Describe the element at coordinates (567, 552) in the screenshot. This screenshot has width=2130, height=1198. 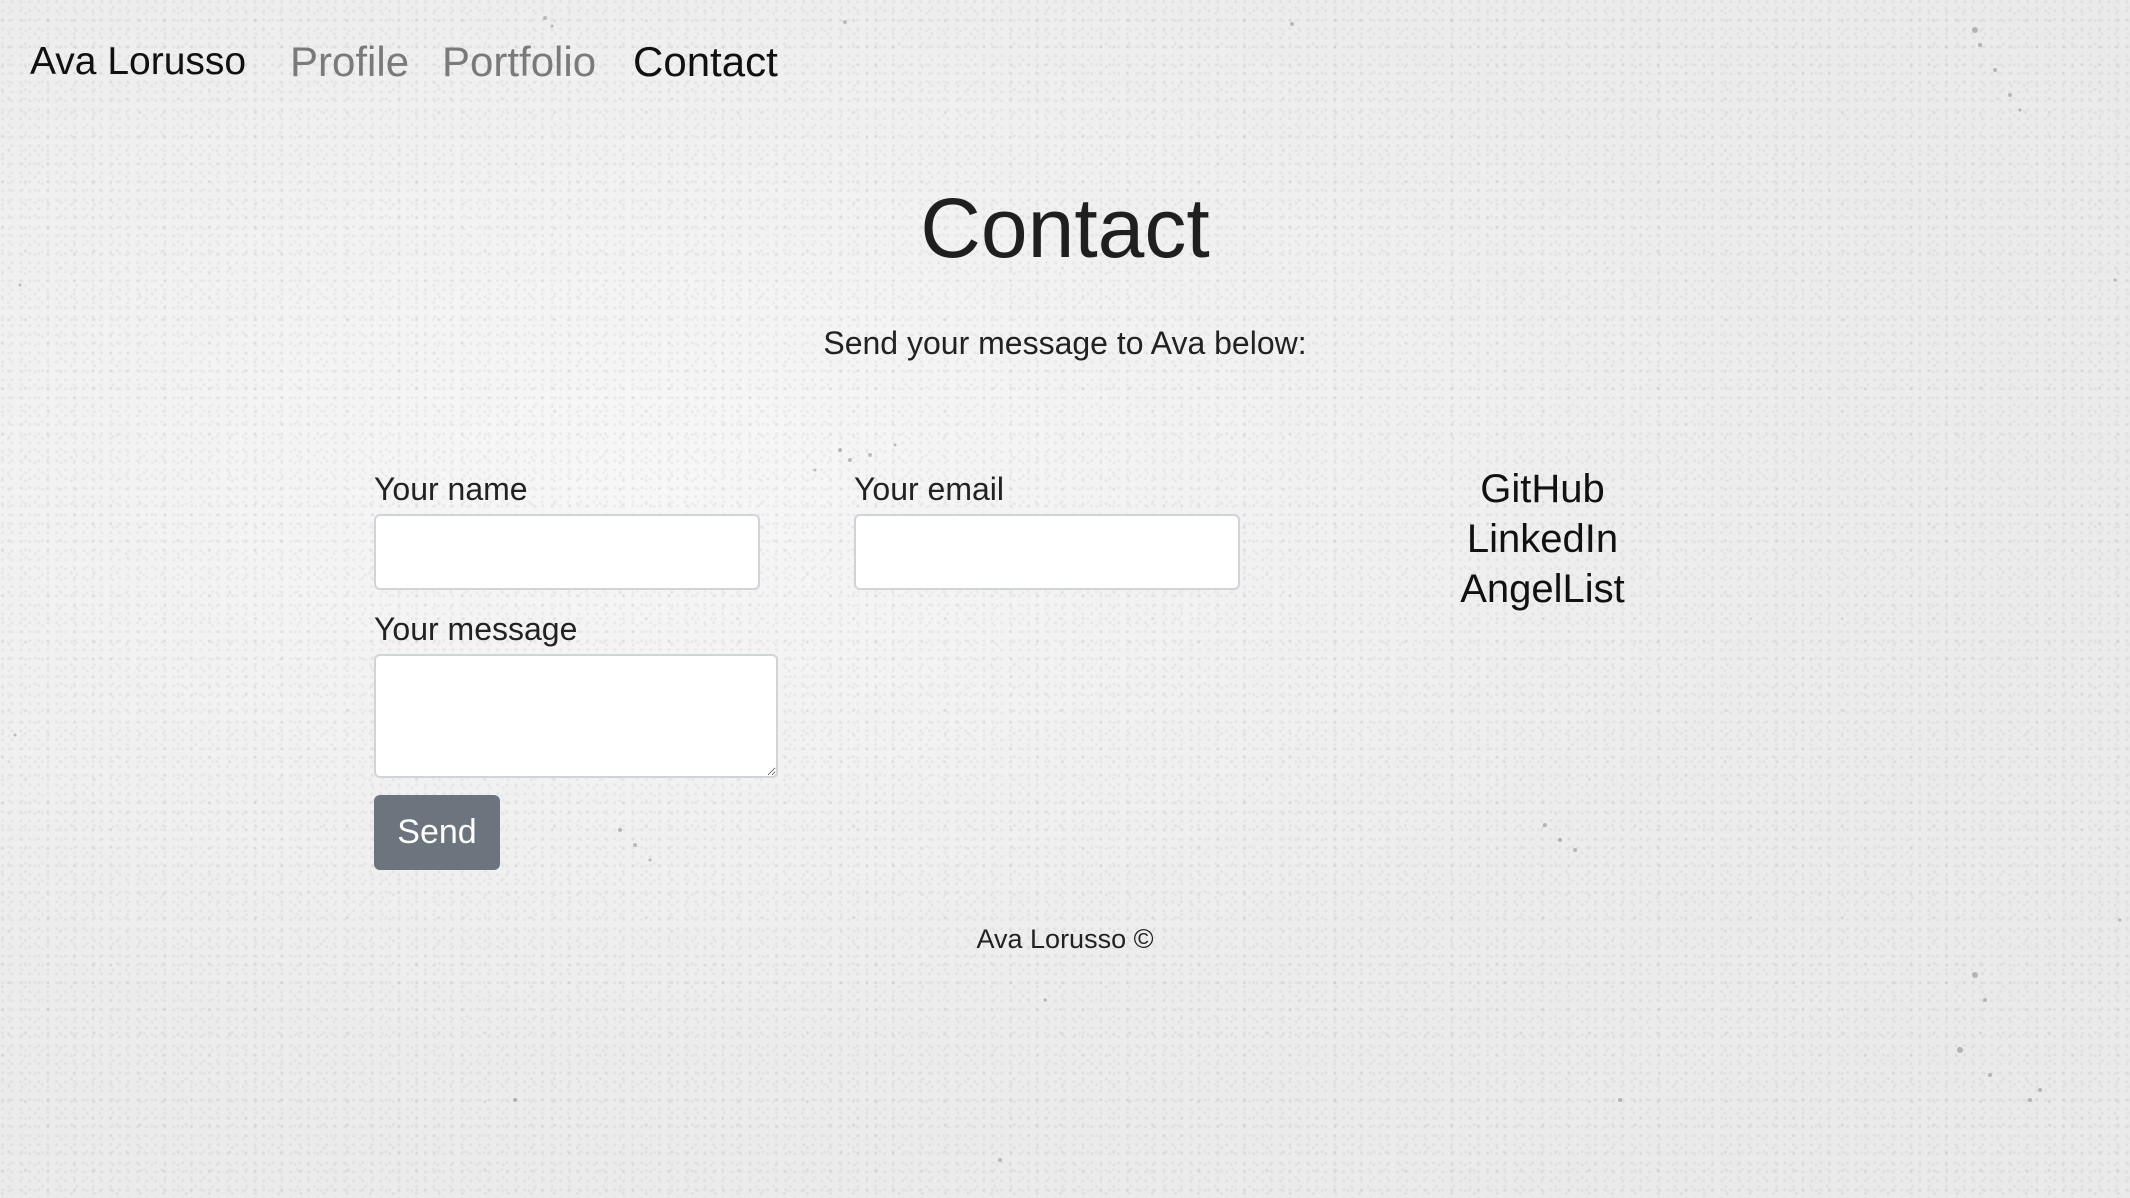
I see `name-input` at that location.